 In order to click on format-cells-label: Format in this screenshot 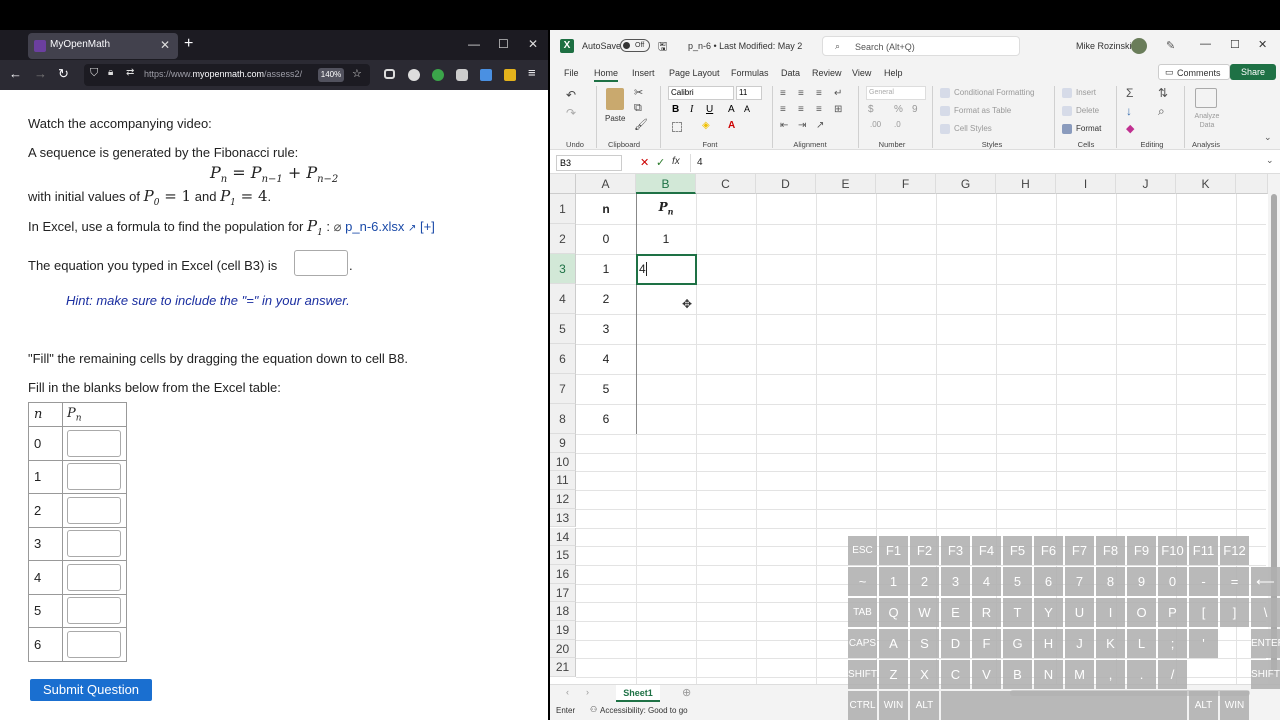, I will do `click(1088, 128)`.